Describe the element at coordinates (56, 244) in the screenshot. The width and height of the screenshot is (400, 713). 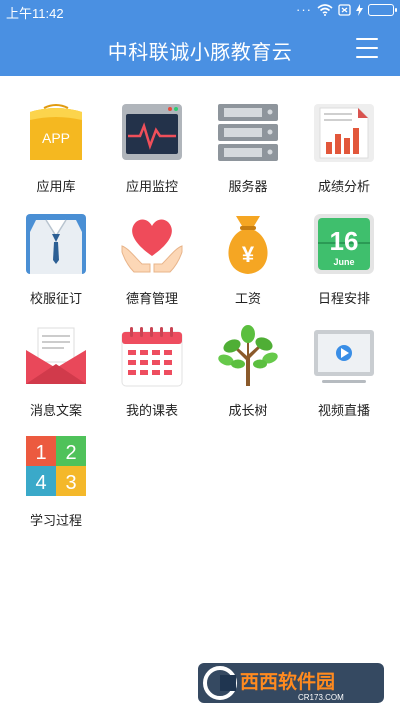
I see `uniform-icon` at that location.